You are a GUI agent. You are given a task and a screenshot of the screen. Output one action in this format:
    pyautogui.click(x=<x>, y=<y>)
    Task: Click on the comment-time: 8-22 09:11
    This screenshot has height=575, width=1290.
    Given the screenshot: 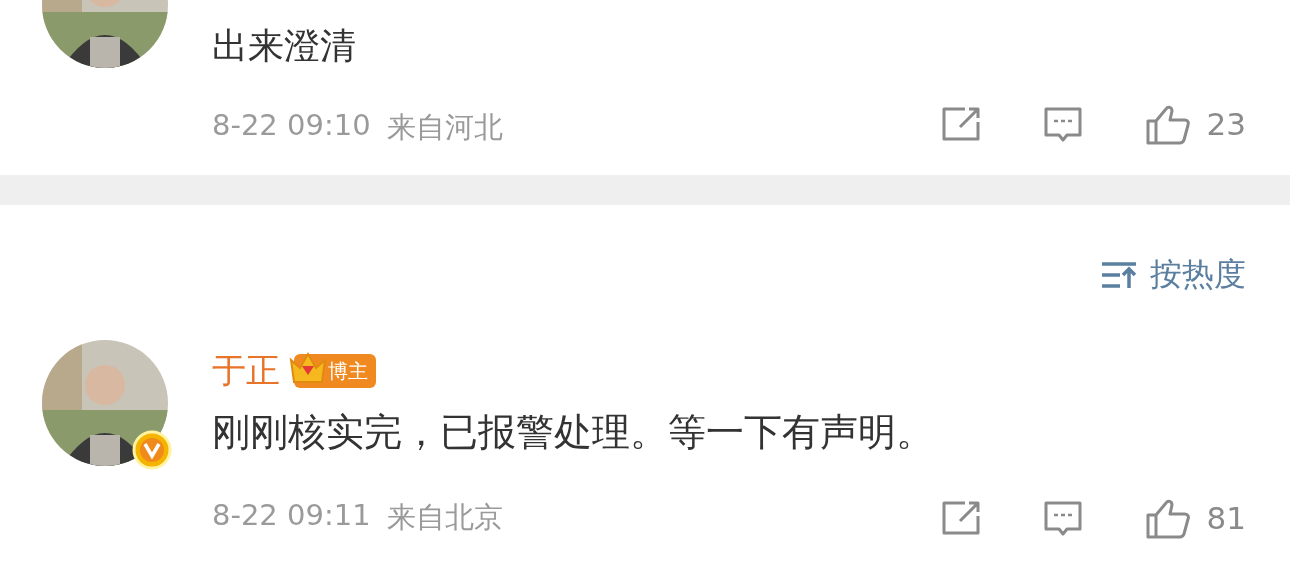 What is the action you would take?
    pyautogui.click(x=291, y=516)
    